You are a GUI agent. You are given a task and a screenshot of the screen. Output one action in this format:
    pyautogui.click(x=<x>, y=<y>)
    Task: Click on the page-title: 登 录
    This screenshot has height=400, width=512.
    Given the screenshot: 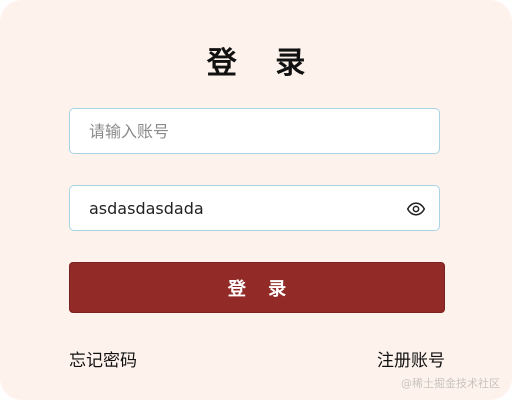 What is the action you would take?
    pyautogui.click(x=263, y=63)
    